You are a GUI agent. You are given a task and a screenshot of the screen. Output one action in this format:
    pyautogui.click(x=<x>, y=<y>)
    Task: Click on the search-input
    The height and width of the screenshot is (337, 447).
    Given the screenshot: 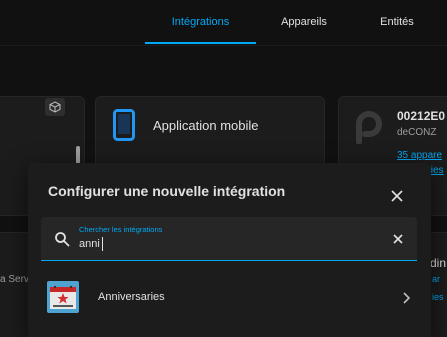 What is the action you would take?
    pyautogui.click(x=224, y=244)
    